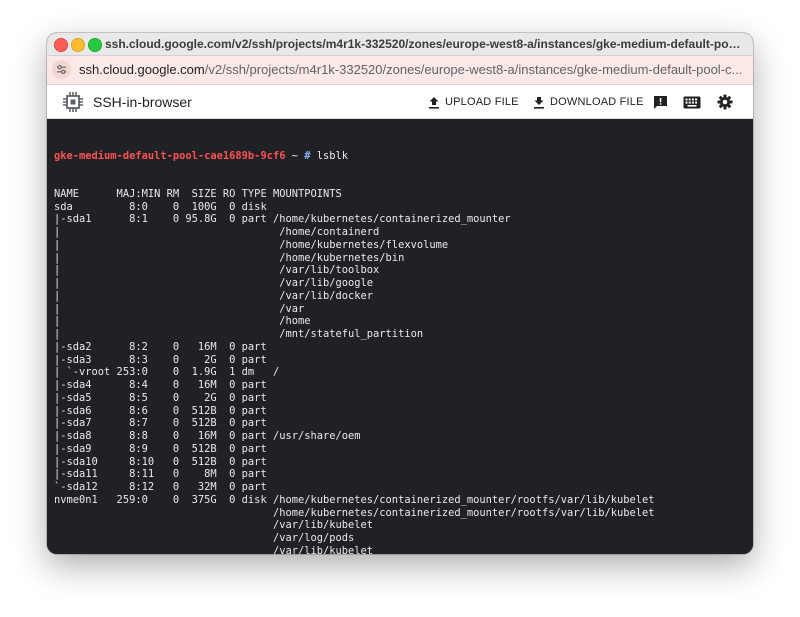  What do you see at coordinates (229, 257) in the screenshot?
I see `terminal-output-line: | /home/kubernetes/bin` at bounding box center [229, 257].